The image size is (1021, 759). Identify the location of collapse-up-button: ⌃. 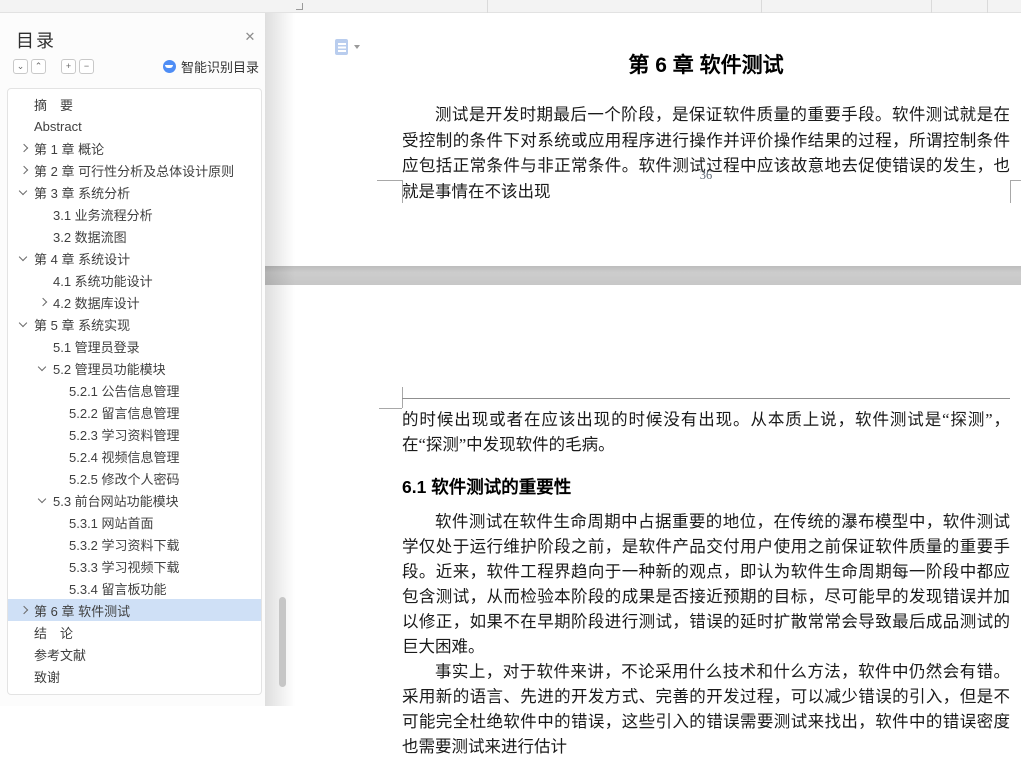
(38, 66).